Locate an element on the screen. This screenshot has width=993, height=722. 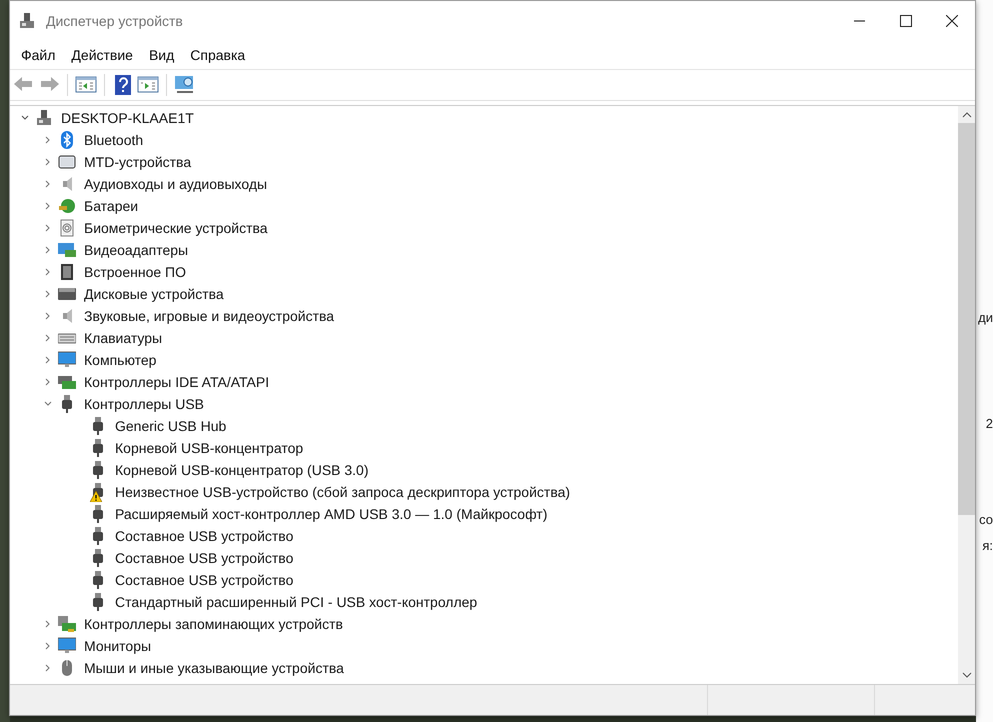
minimize-icon is located at coordinates (860, 21).